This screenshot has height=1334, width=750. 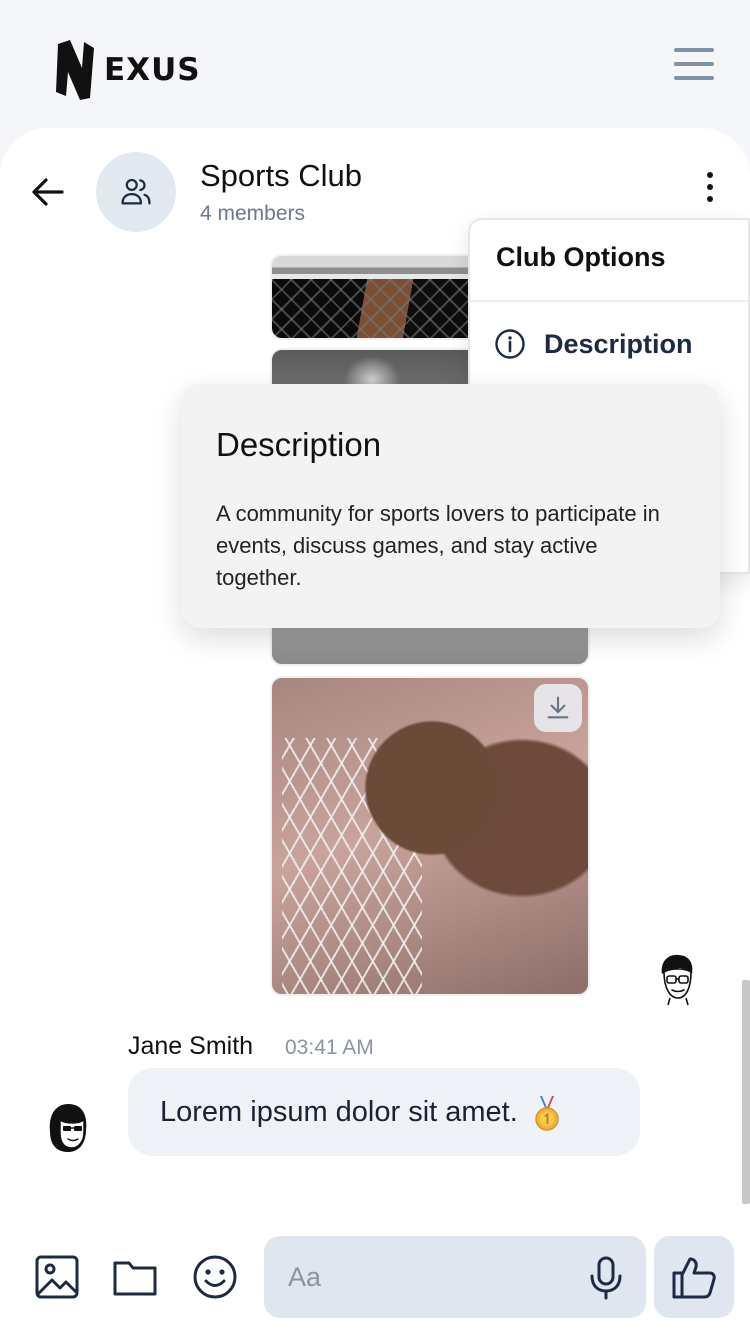 I want to click on message-composer, so click(x=375, y=1279).